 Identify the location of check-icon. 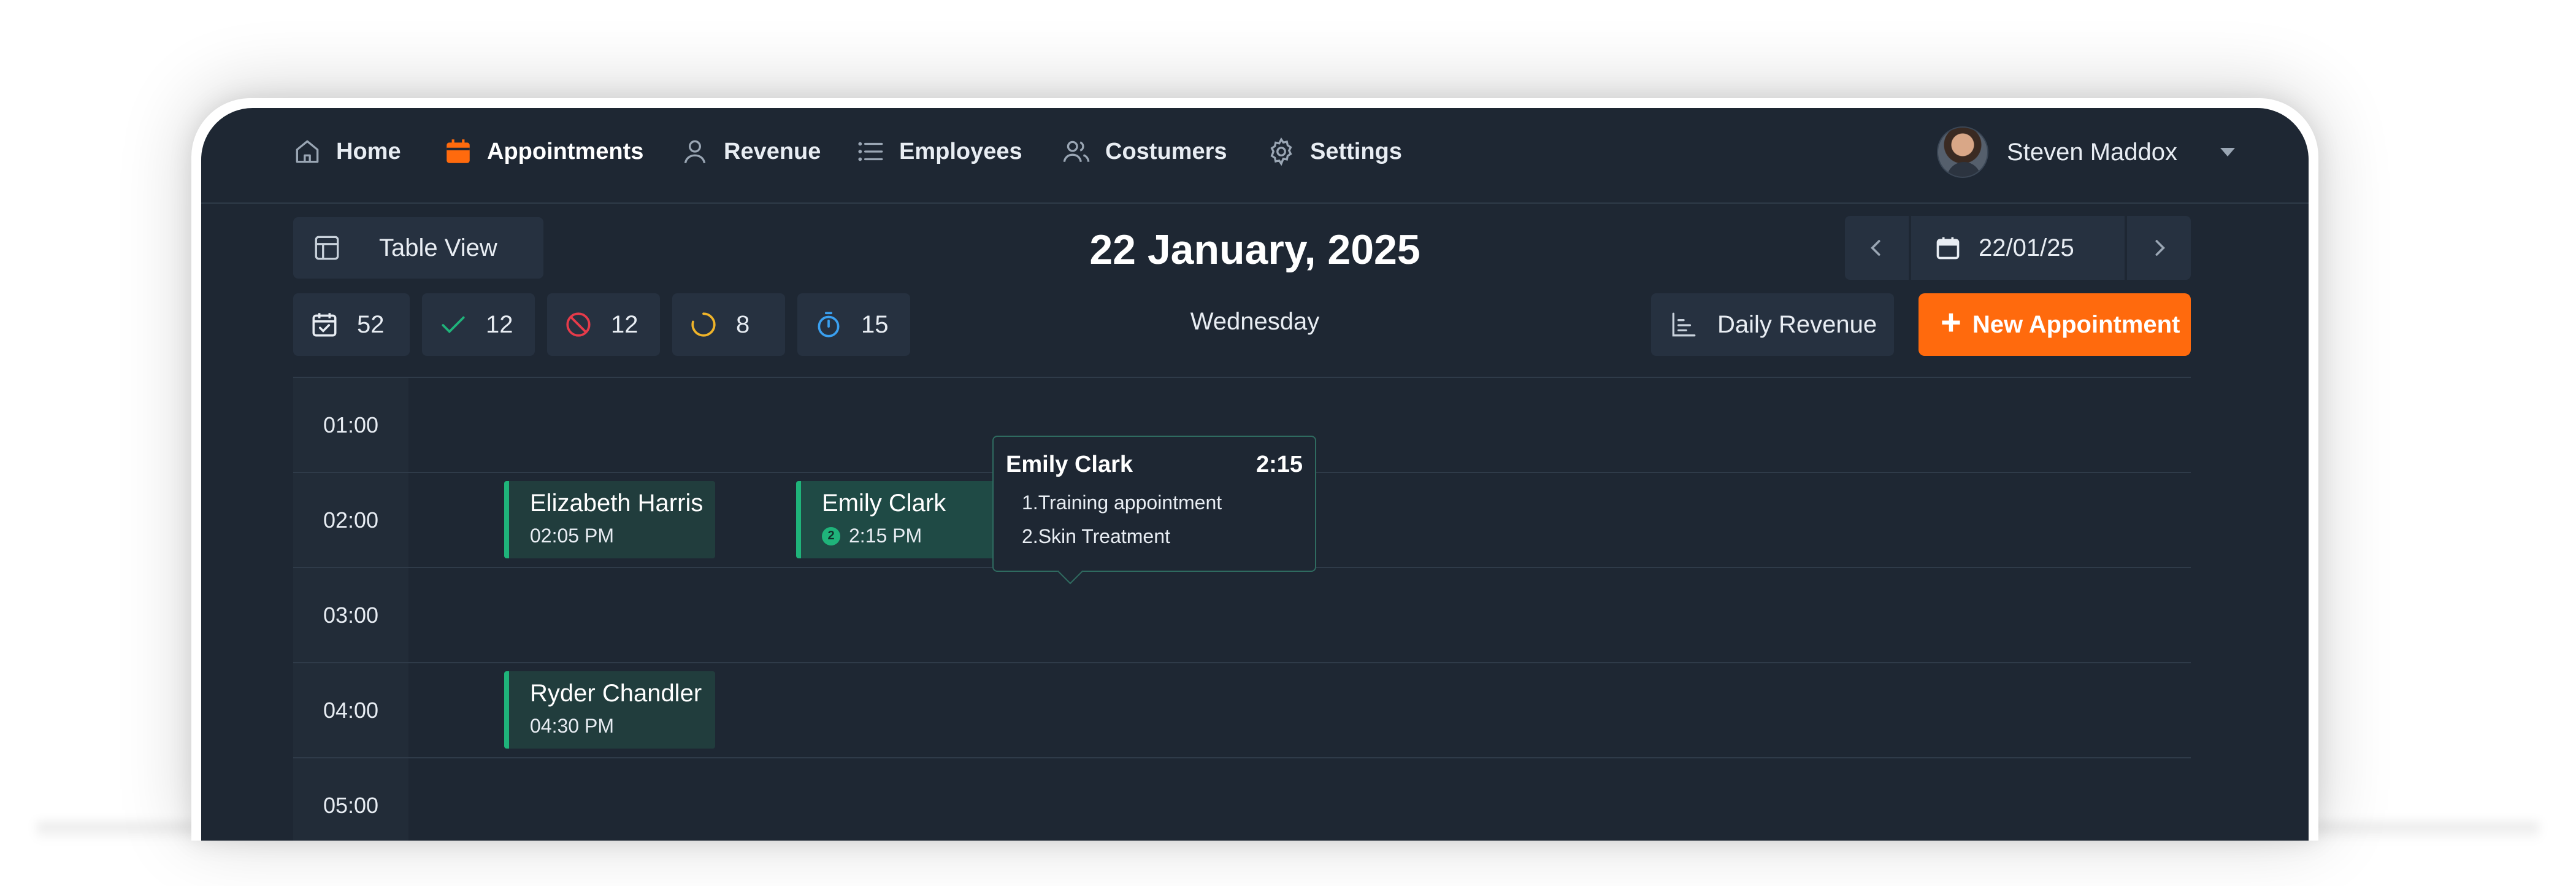
(453, 325).